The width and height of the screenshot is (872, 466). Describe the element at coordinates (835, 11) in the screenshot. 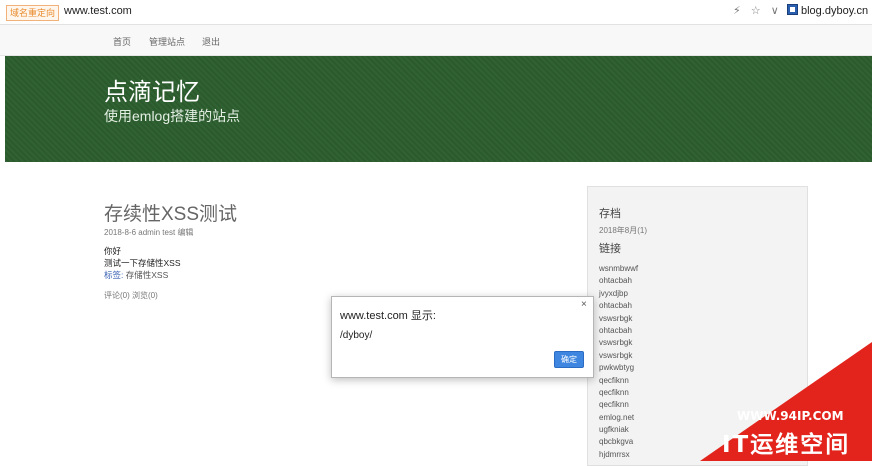

I see `bookmark-label: blog.dyboy.cn` at that location.